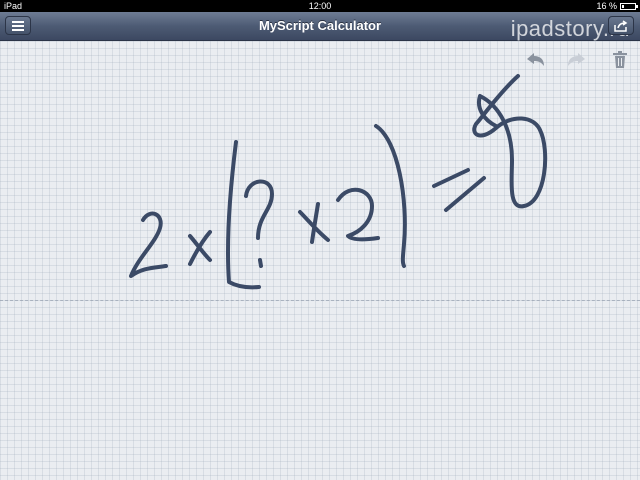 This screenshot has height=480, width=640. What do you see at coordinates (314, 223) in the screenshot?
I see `ink-plus-sign` at bounding box center [314, 223].